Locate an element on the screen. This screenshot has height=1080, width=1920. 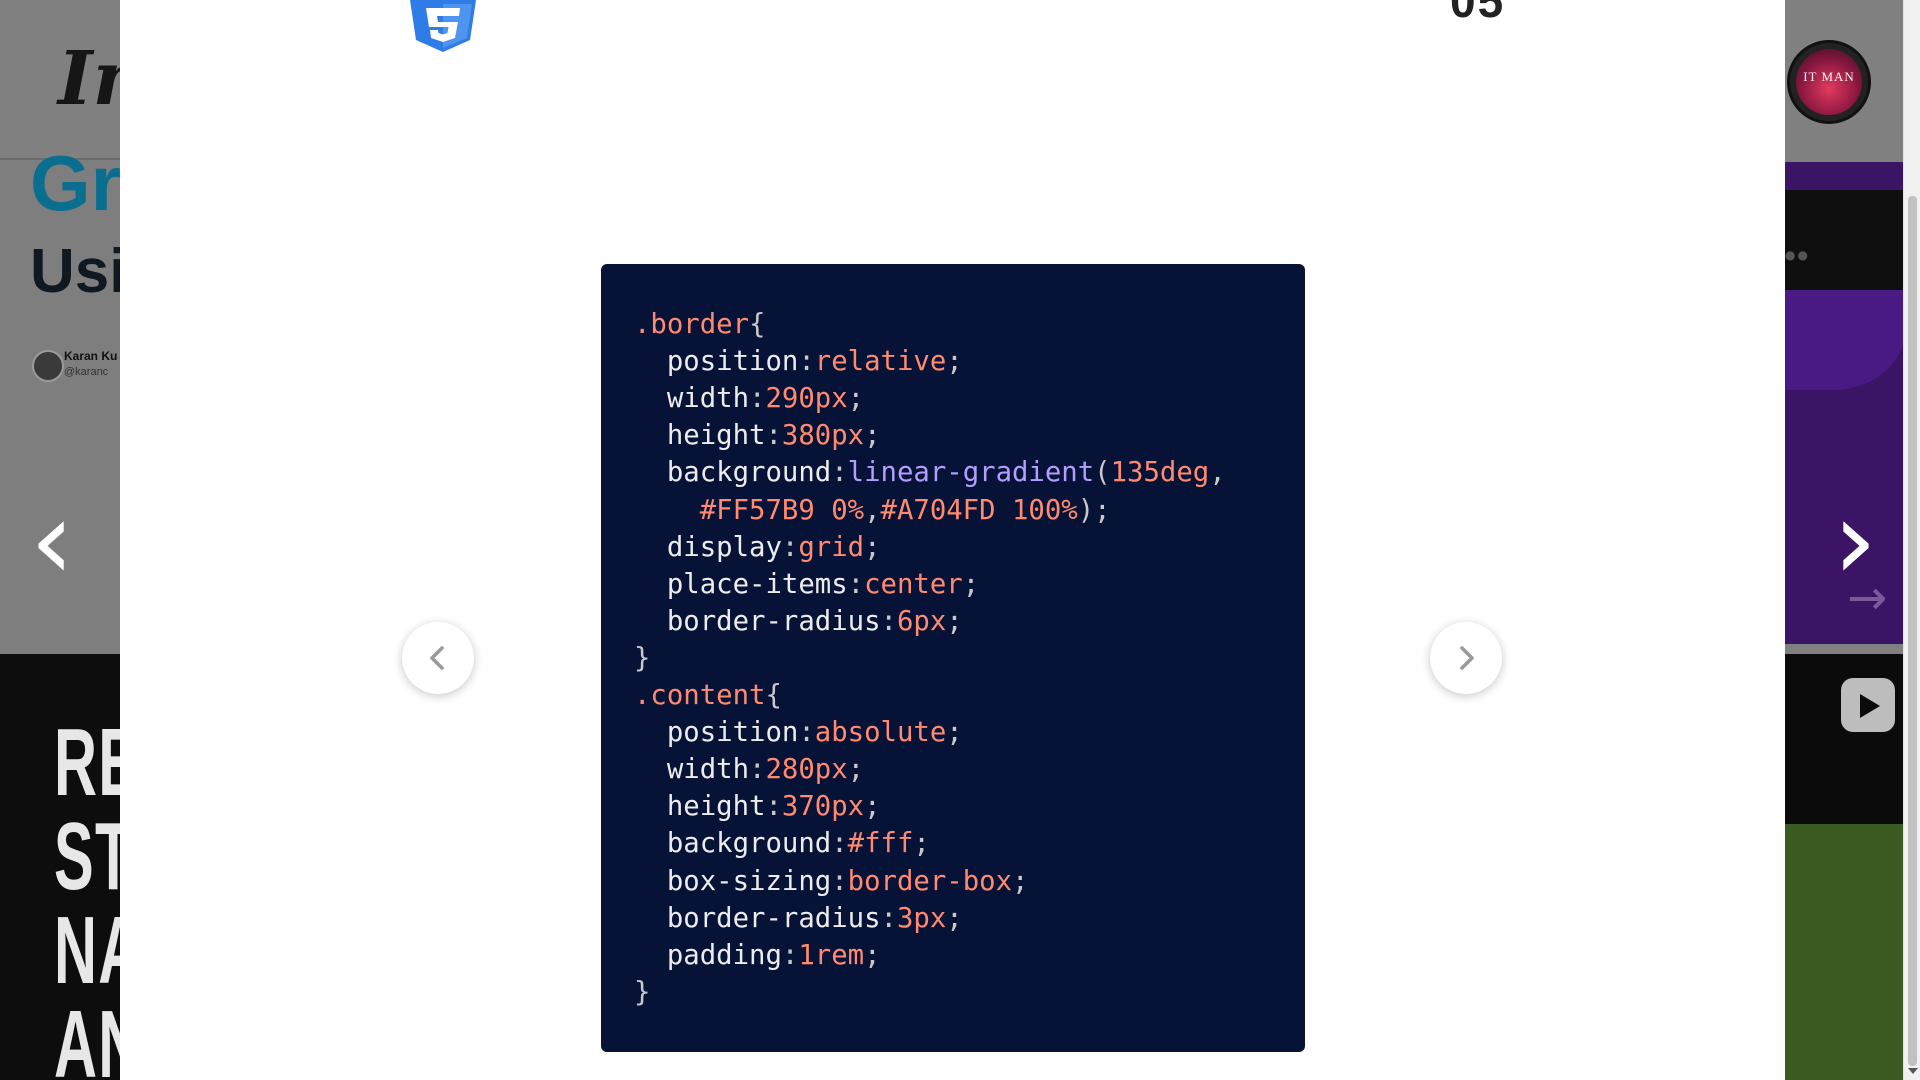
code-token: center is located at coordinates (913, 584).